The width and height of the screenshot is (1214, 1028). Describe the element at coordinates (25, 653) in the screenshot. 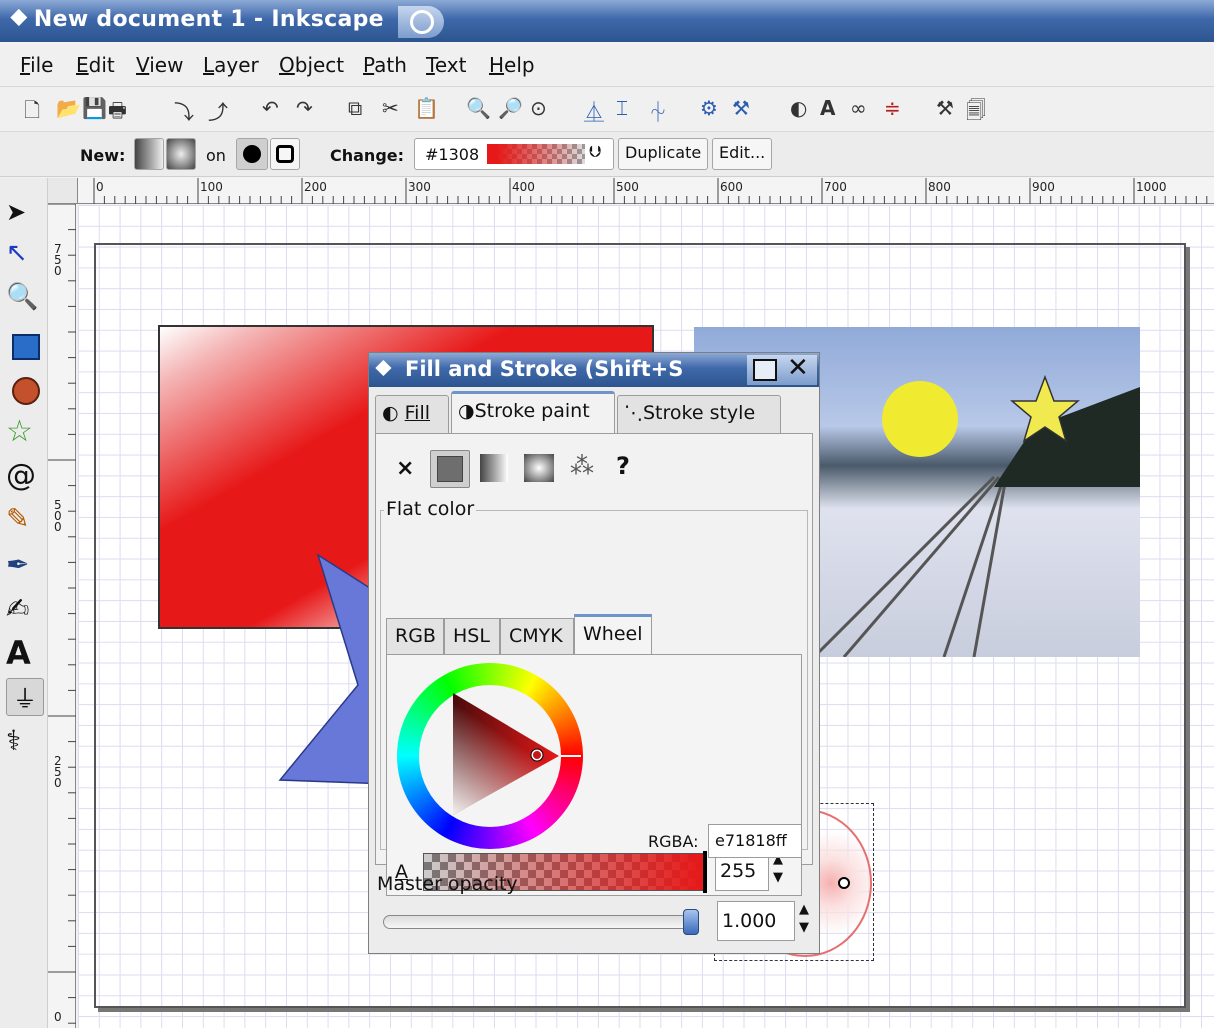

I see `text-tool-icon: A` at that location.